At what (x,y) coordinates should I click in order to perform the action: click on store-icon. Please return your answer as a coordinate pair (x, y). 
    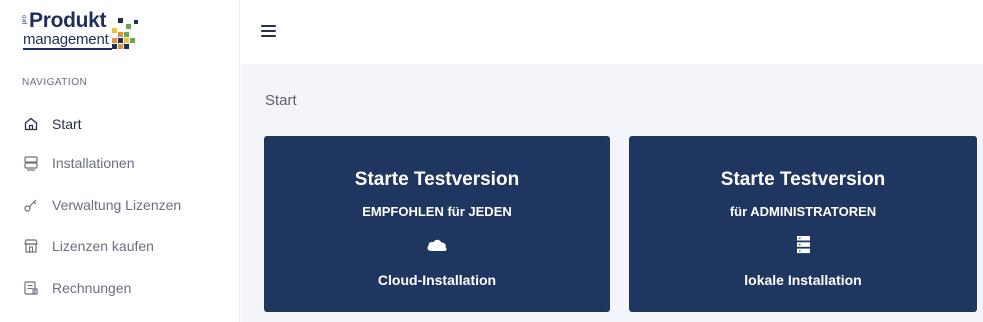
    Looking at the image, I should click on (31, 246).